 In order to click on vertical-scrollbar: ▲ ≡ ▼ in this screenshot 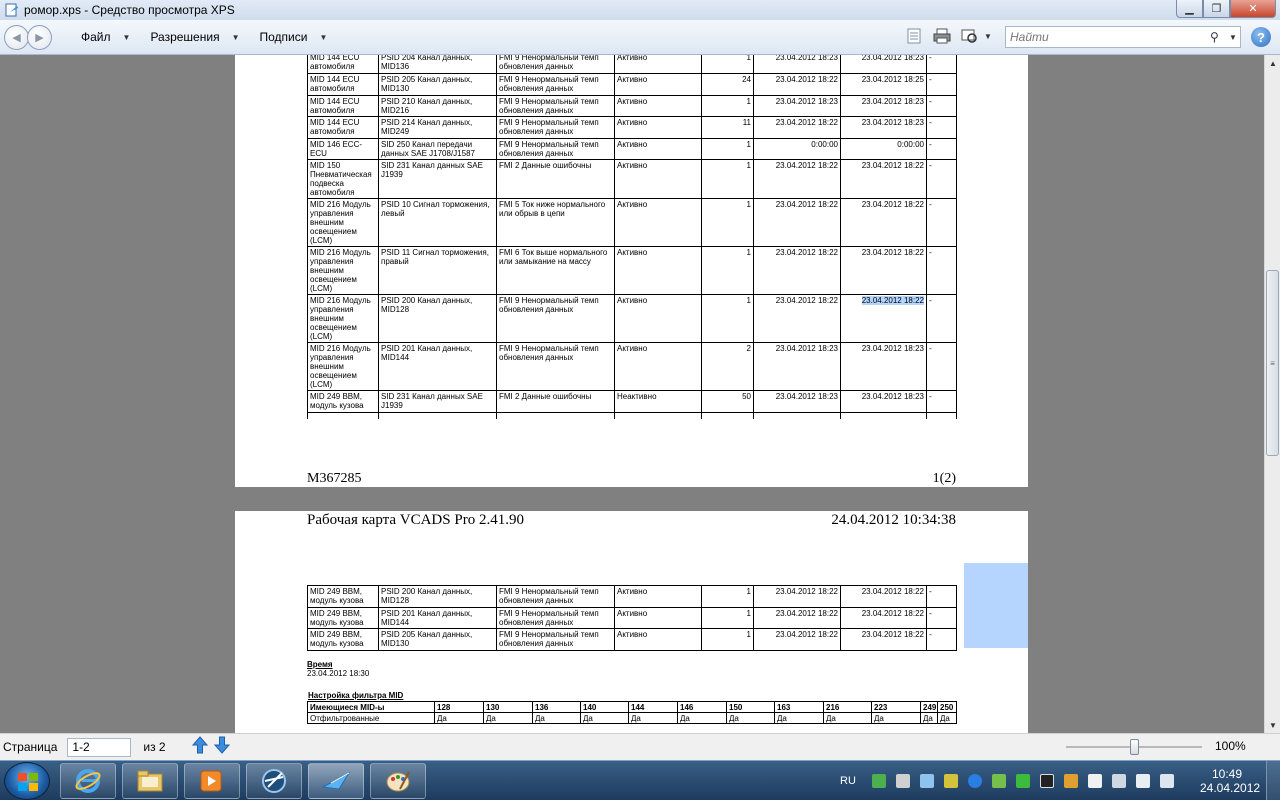, I will do `click(1272, 394)`.